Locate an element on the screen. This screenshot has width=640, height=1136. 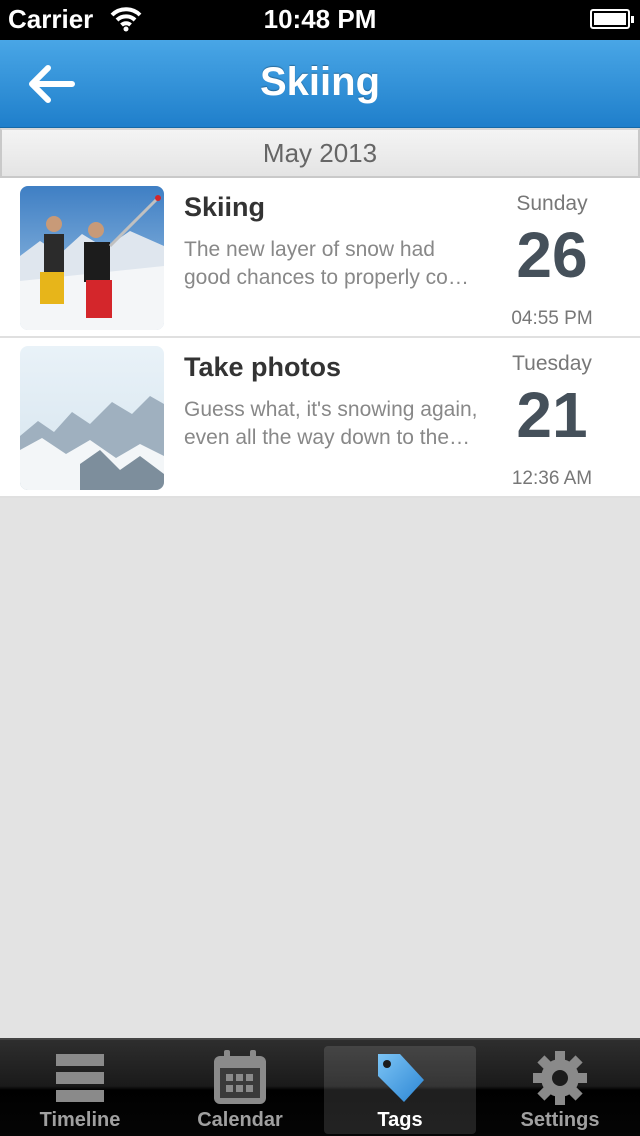
entry-title: Skiing is located at coordinates (225, 207).